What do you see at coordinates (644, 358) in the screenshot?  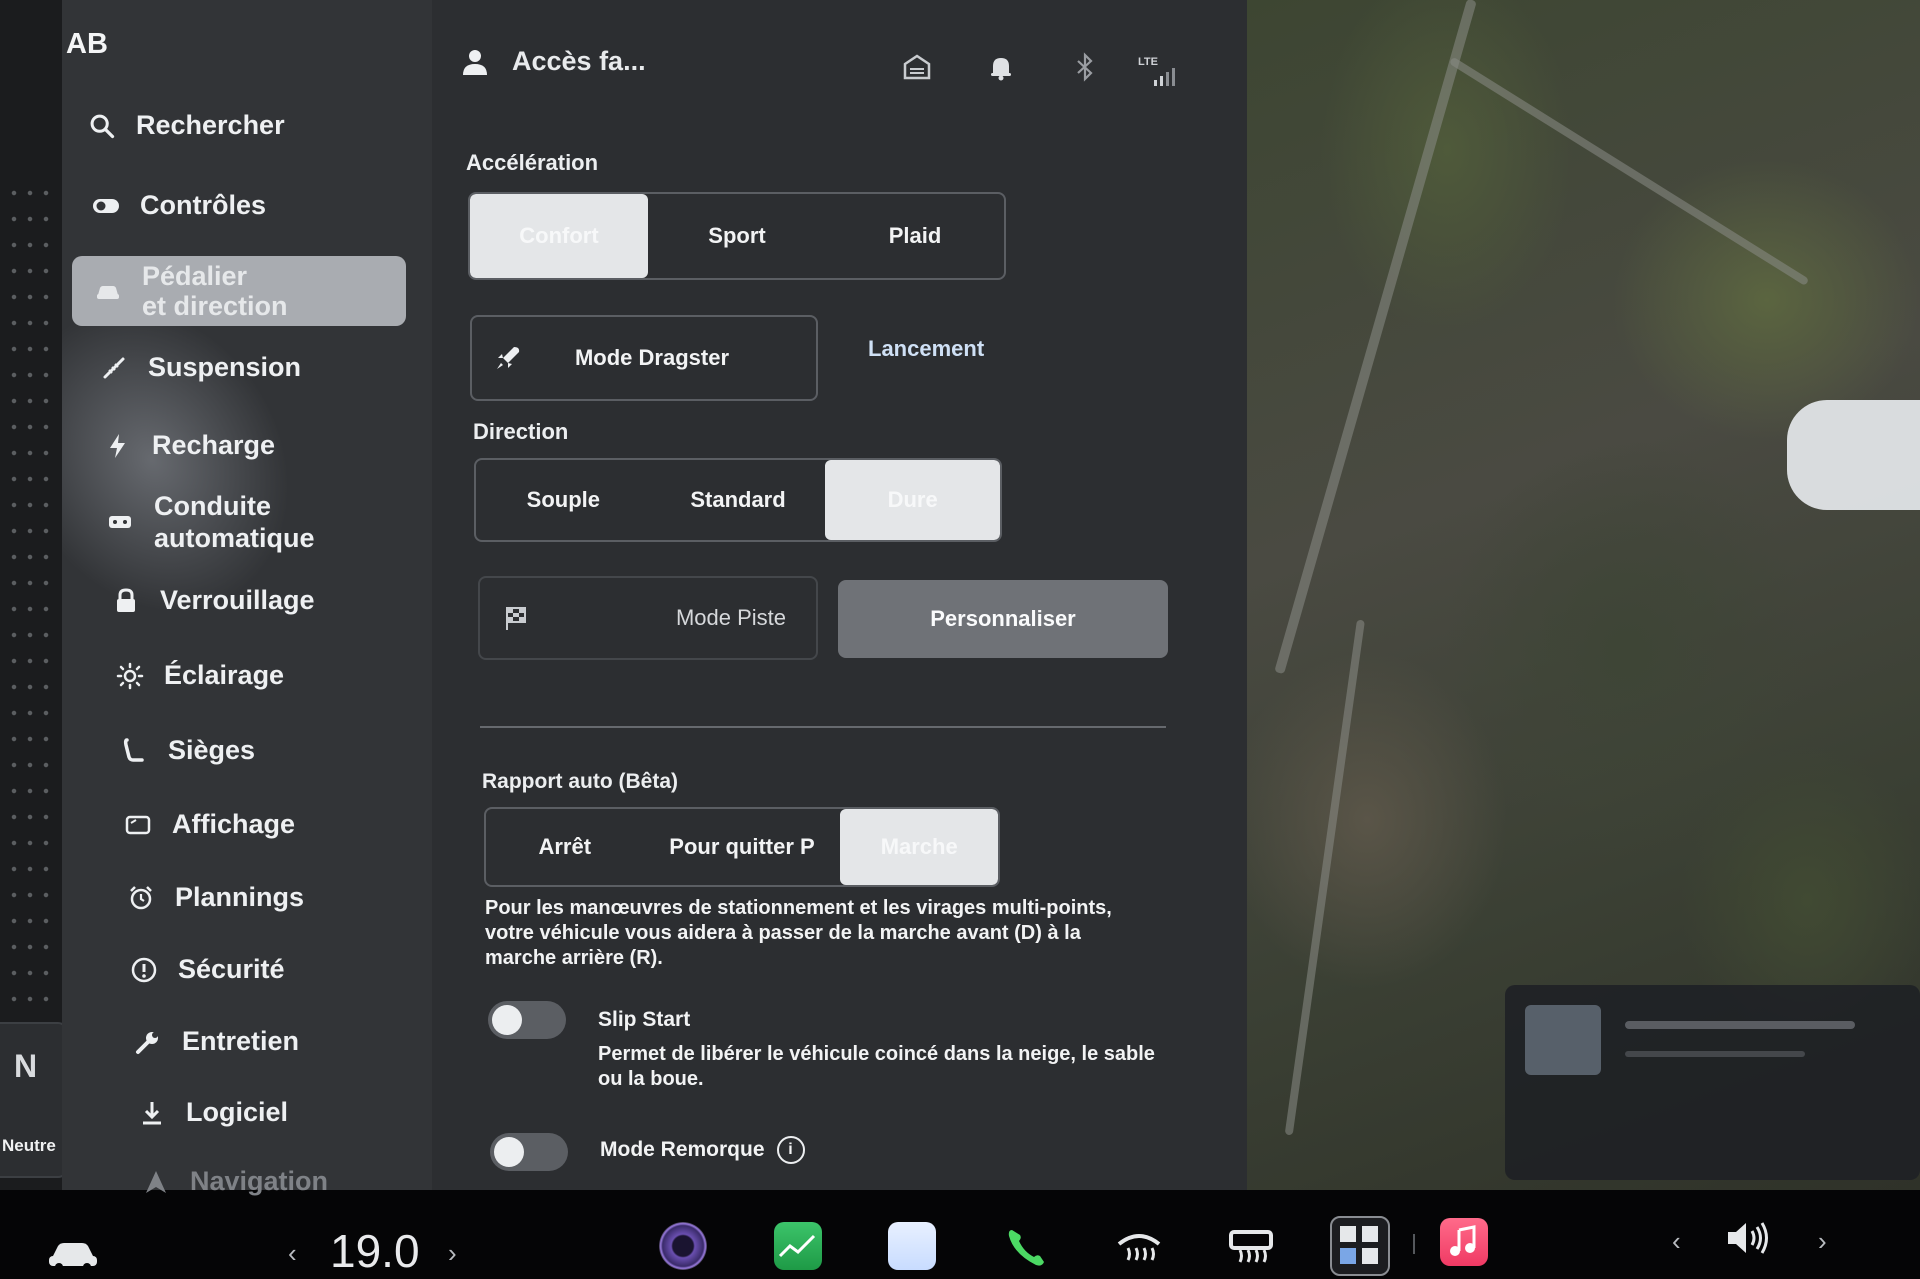 I see `mode-dragster-button: Mode Dragster` at bounding box center [644, 358].